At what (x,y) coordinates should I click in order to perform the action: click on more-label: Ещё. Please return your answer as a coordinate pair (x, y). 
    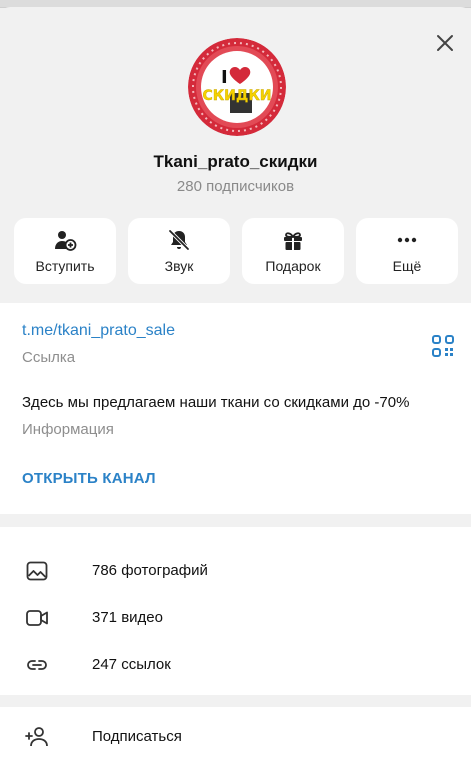
    Looking at the image, I should click on (407, 266).